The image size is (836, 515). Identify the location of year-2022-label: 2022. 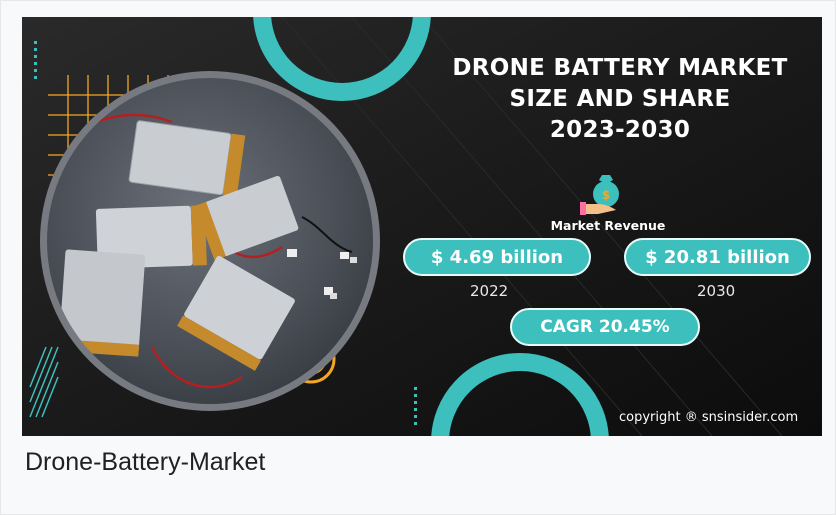
(489, 291).